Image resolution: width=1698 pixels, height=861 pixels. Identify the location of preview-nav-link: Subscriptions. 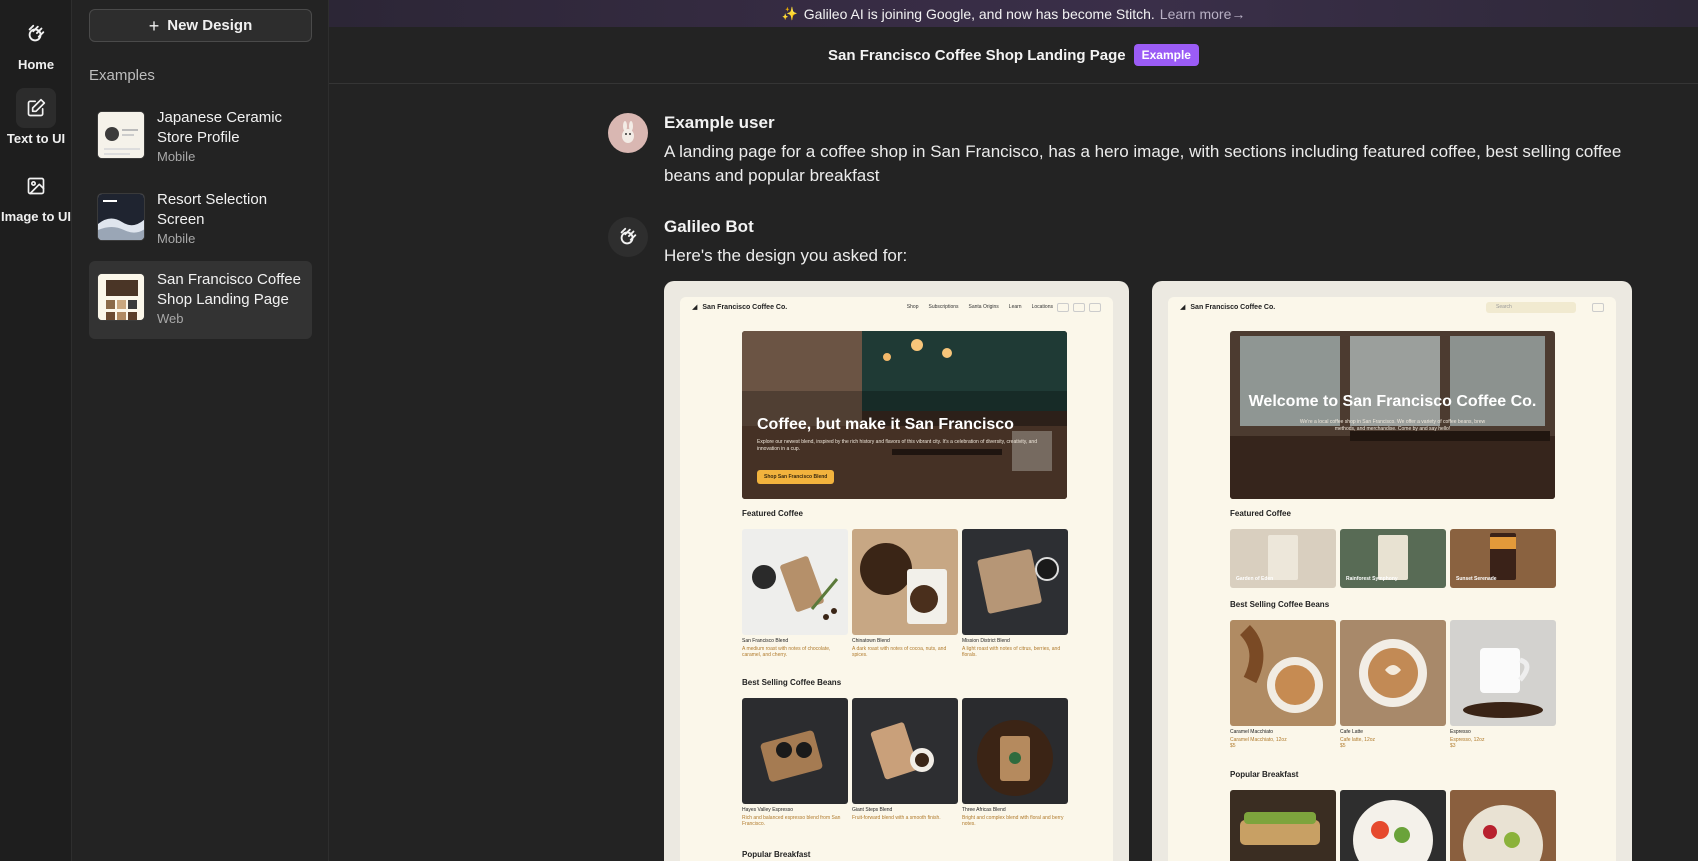
(943, 307).